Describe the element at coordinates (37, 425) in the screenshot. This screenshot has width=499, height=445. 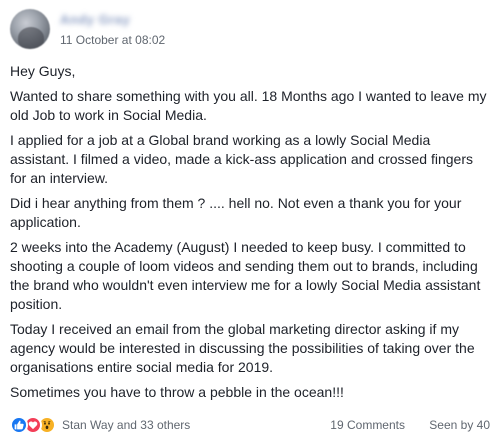
I see `reaction-icons` at that location.